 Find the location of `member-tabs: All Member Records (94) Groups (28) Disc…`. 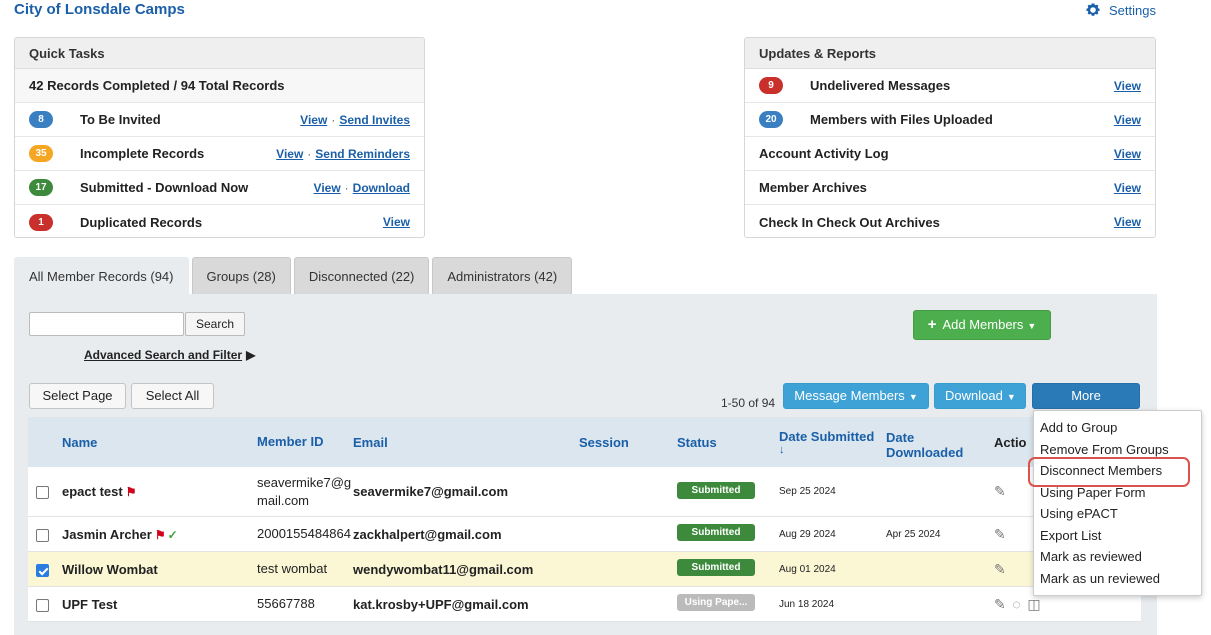

member-tabs: All Member Records (94) Groups (28) Disc… is located at coordinates (293, 276).